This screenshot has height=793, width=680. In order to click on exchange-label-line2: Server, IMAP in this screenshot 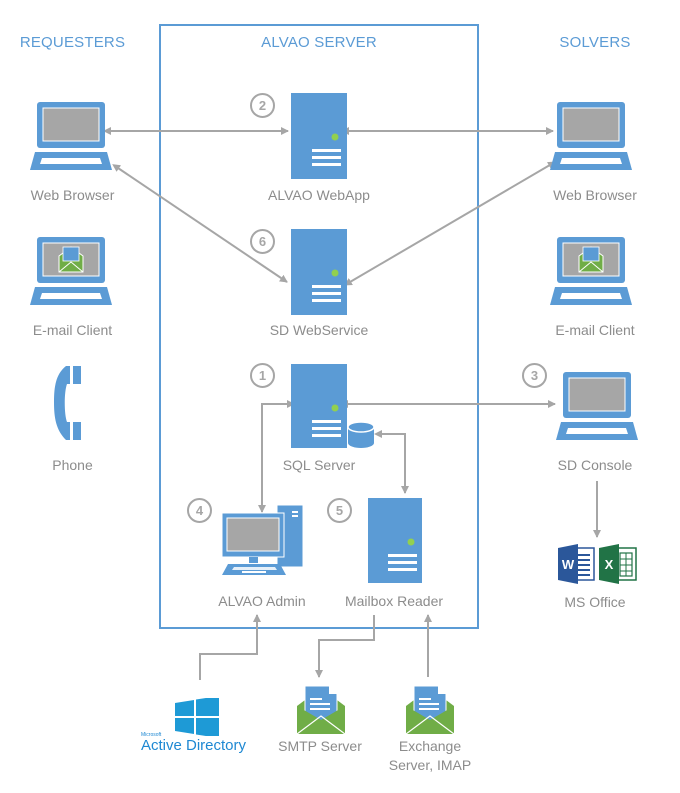, I will do `click(430, 765)`.